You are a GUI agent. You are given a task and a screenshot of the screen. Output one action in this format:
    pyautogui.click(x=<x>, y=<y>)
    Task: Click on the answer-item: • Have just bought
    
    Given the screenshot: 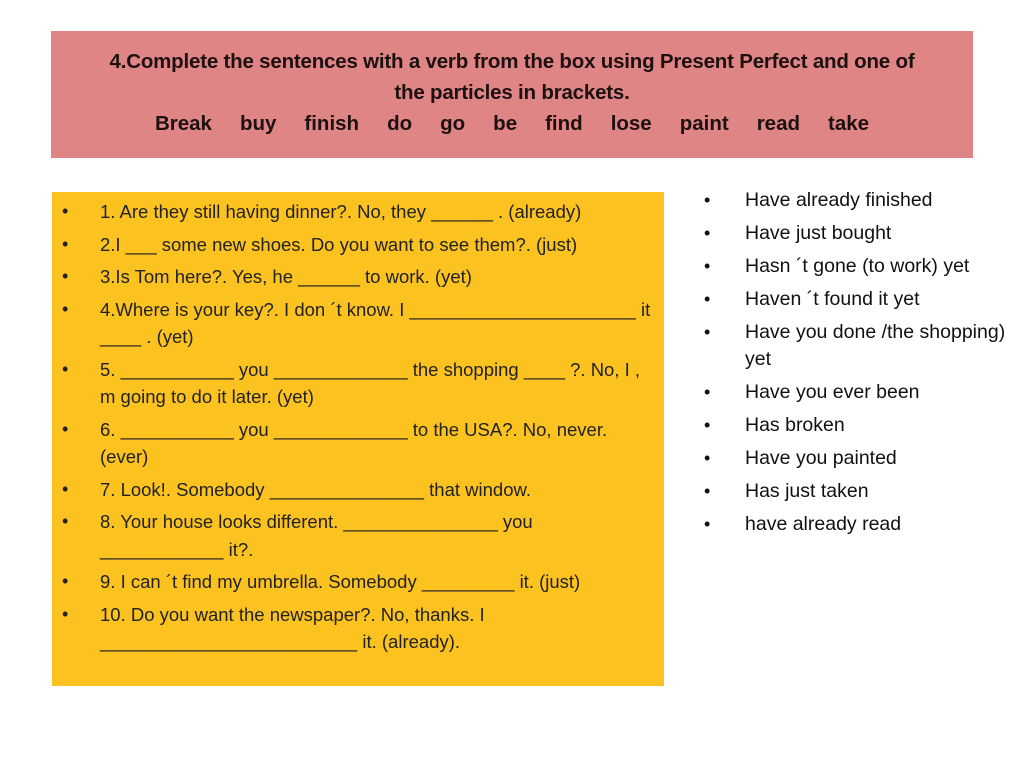 What is the action you would take?
    pyautogui.click(x=855, y=233)
    